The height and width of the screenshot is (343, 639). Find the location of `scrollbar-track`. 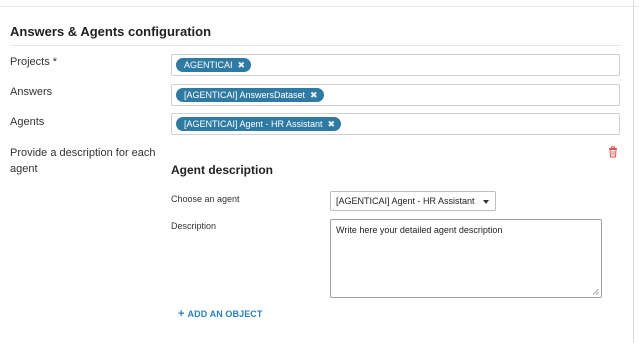

scrollbar-track is located at coordinates (633, 171).